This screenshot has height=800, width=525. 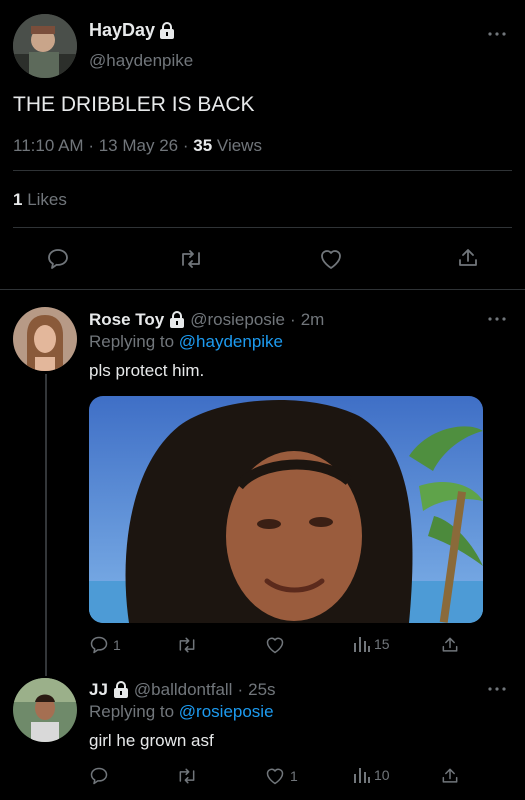 I want to click on mention-link: @rosieposie, so click(x=226, y=711).